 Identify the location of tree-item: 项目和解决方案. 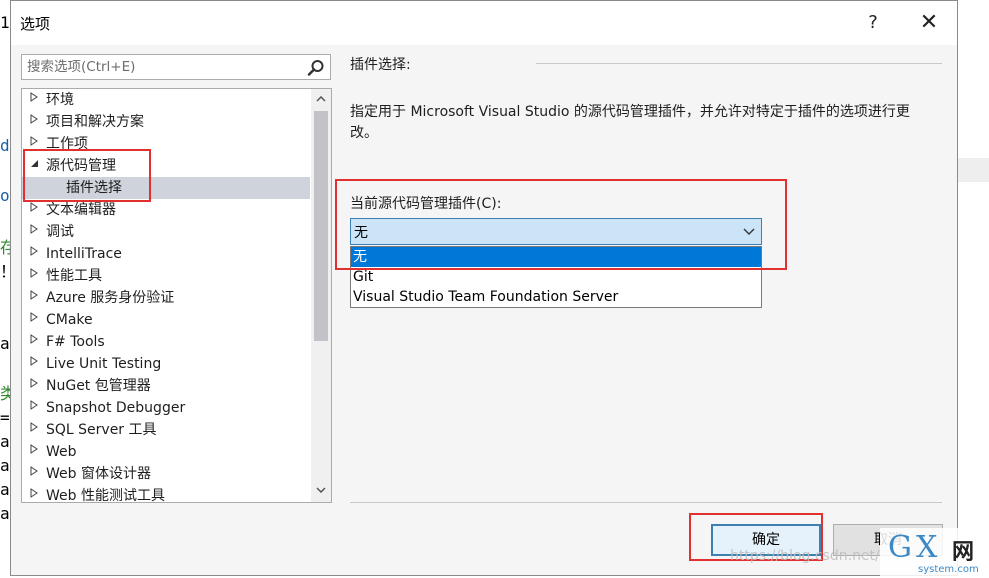
(166, 122).